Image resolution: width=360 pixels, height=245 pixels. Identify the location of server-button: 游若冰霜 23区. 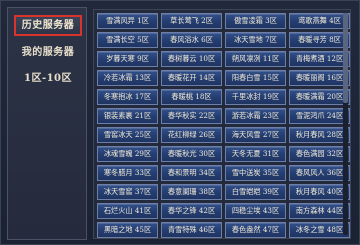
(255, 116).